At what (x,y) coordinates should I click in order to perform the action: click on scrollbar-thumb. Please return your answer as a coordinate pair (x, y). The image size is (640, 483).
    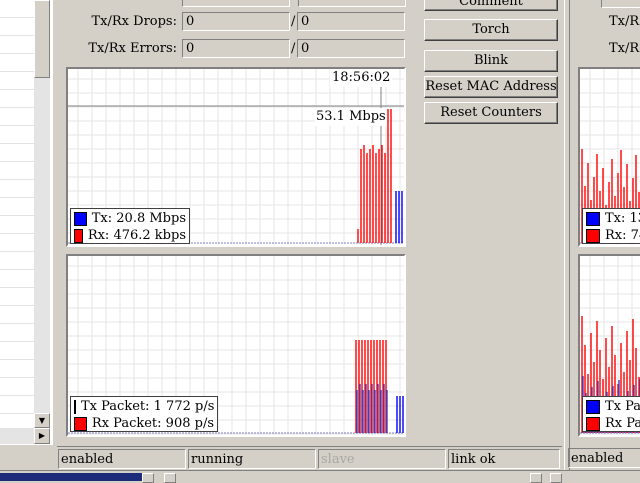
    Looking at the image, I should click on (42, 39).